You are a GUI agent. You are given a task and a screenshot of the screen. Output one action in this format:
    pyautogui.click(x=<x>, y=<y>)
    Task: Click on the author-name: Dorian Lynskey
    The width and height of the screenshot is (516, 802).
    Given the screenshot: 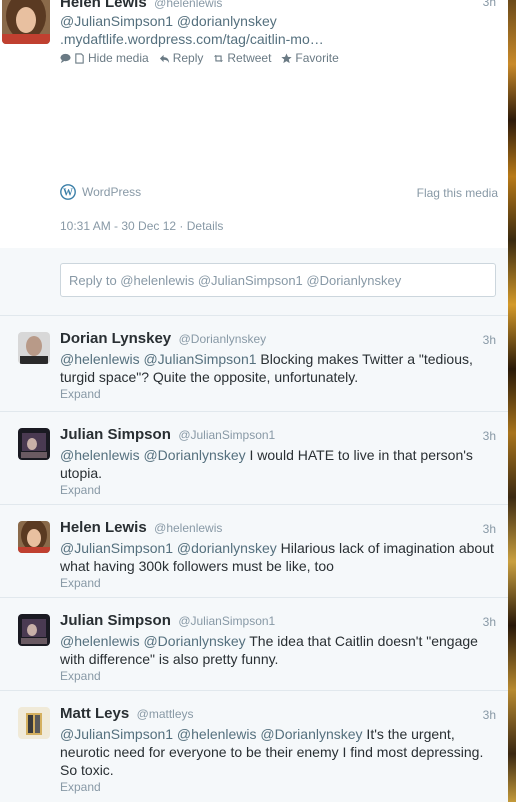 What is the action you would take?
    pyautogui.click(x=115, y=338)
    